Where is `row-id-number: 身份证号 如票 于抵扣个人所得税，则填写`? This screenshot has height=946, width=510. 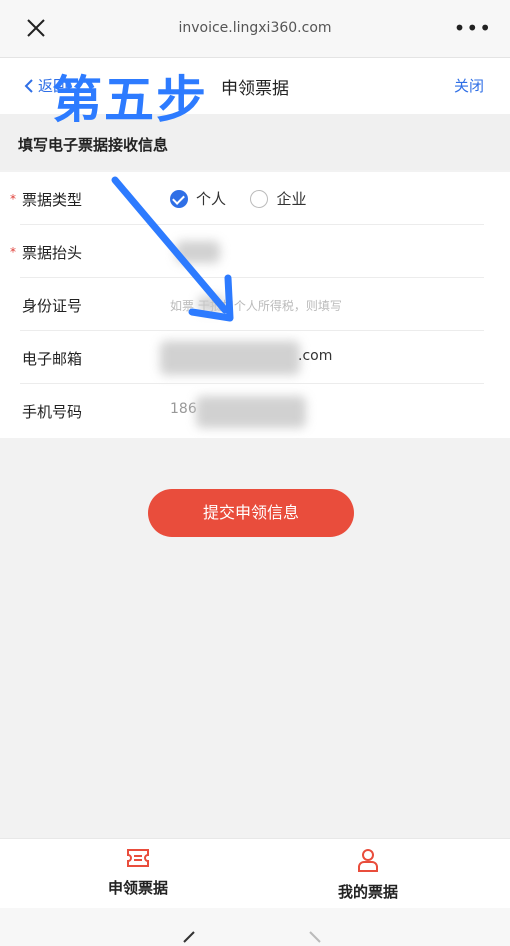
row-id-number: 身份证号 如票 于抵扣个人所得税，则填写 is located at coordinates (255, 304).